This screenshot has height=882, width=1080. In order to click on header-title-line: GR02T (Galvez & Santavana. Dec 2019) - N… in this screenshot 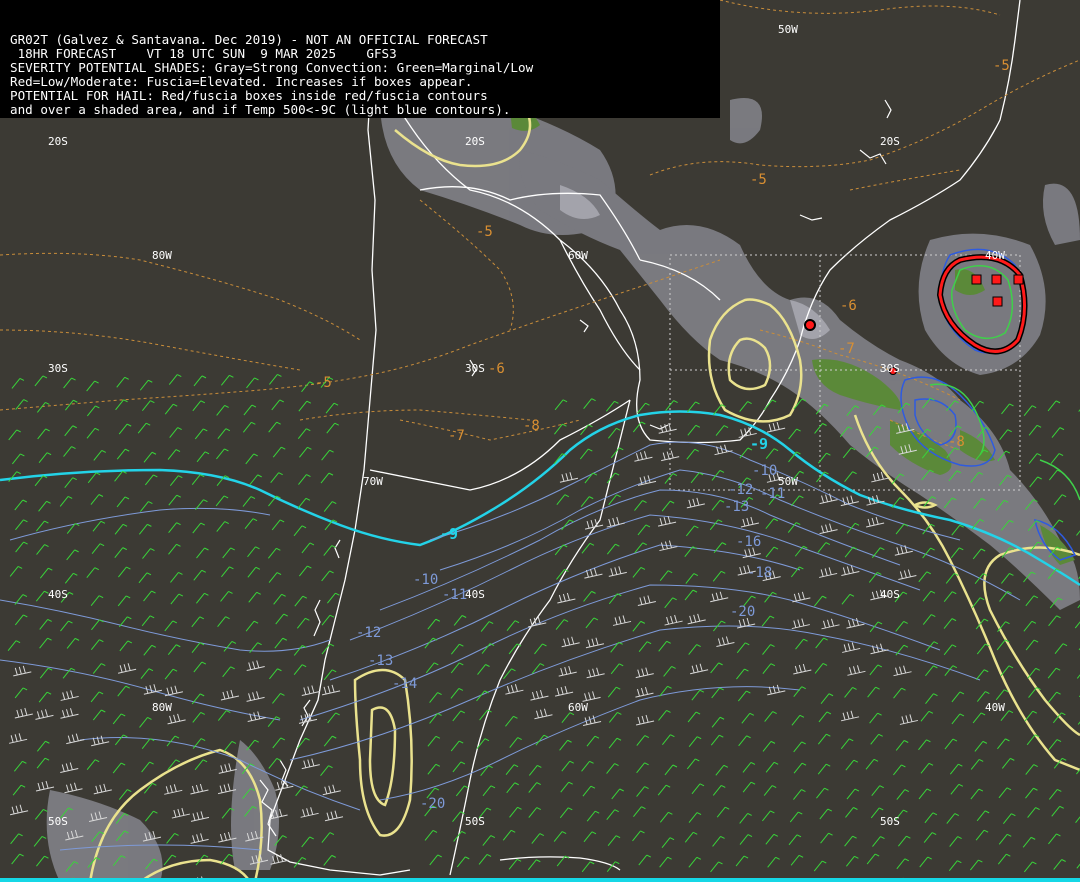, I will do `click(249, 39)`.